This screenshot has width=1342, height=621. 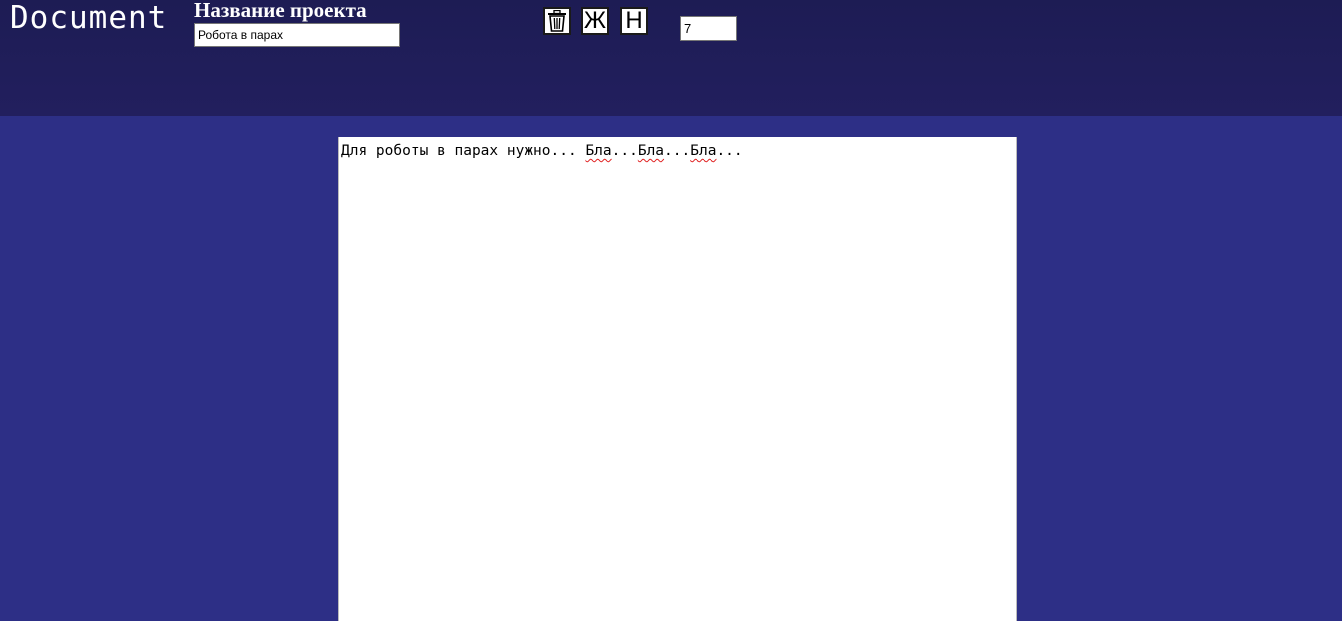 I want to click on project-name-input, so click(x=297, y=35).